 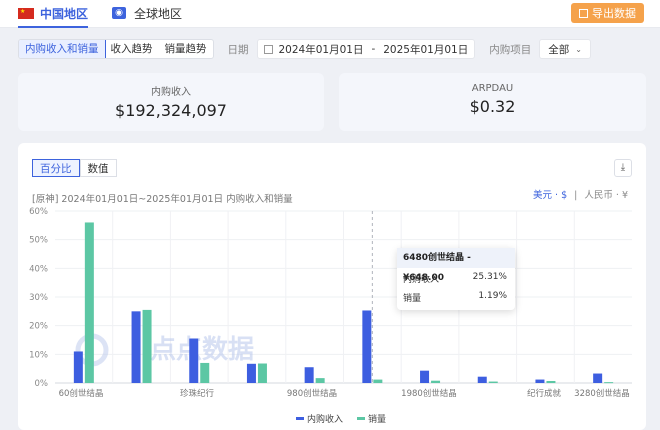 What do you see at coordinates (158, 13) in the screenshot?
I see `tab-global-label: 全球地区` at bounding box center [158, 13].